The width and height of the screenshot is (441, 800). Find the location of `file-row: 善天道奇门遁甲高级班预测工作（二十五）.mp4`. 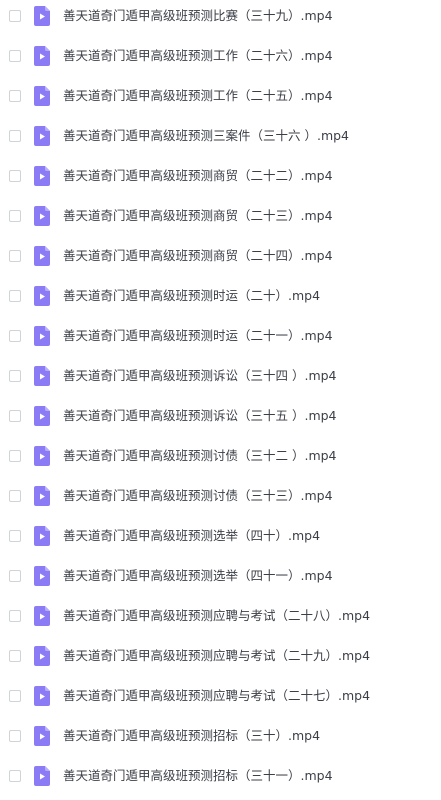

file-row: 善天道奇门遁甲高级班预测工作（二十五）.mp4 is located at coordinates (220, 96).